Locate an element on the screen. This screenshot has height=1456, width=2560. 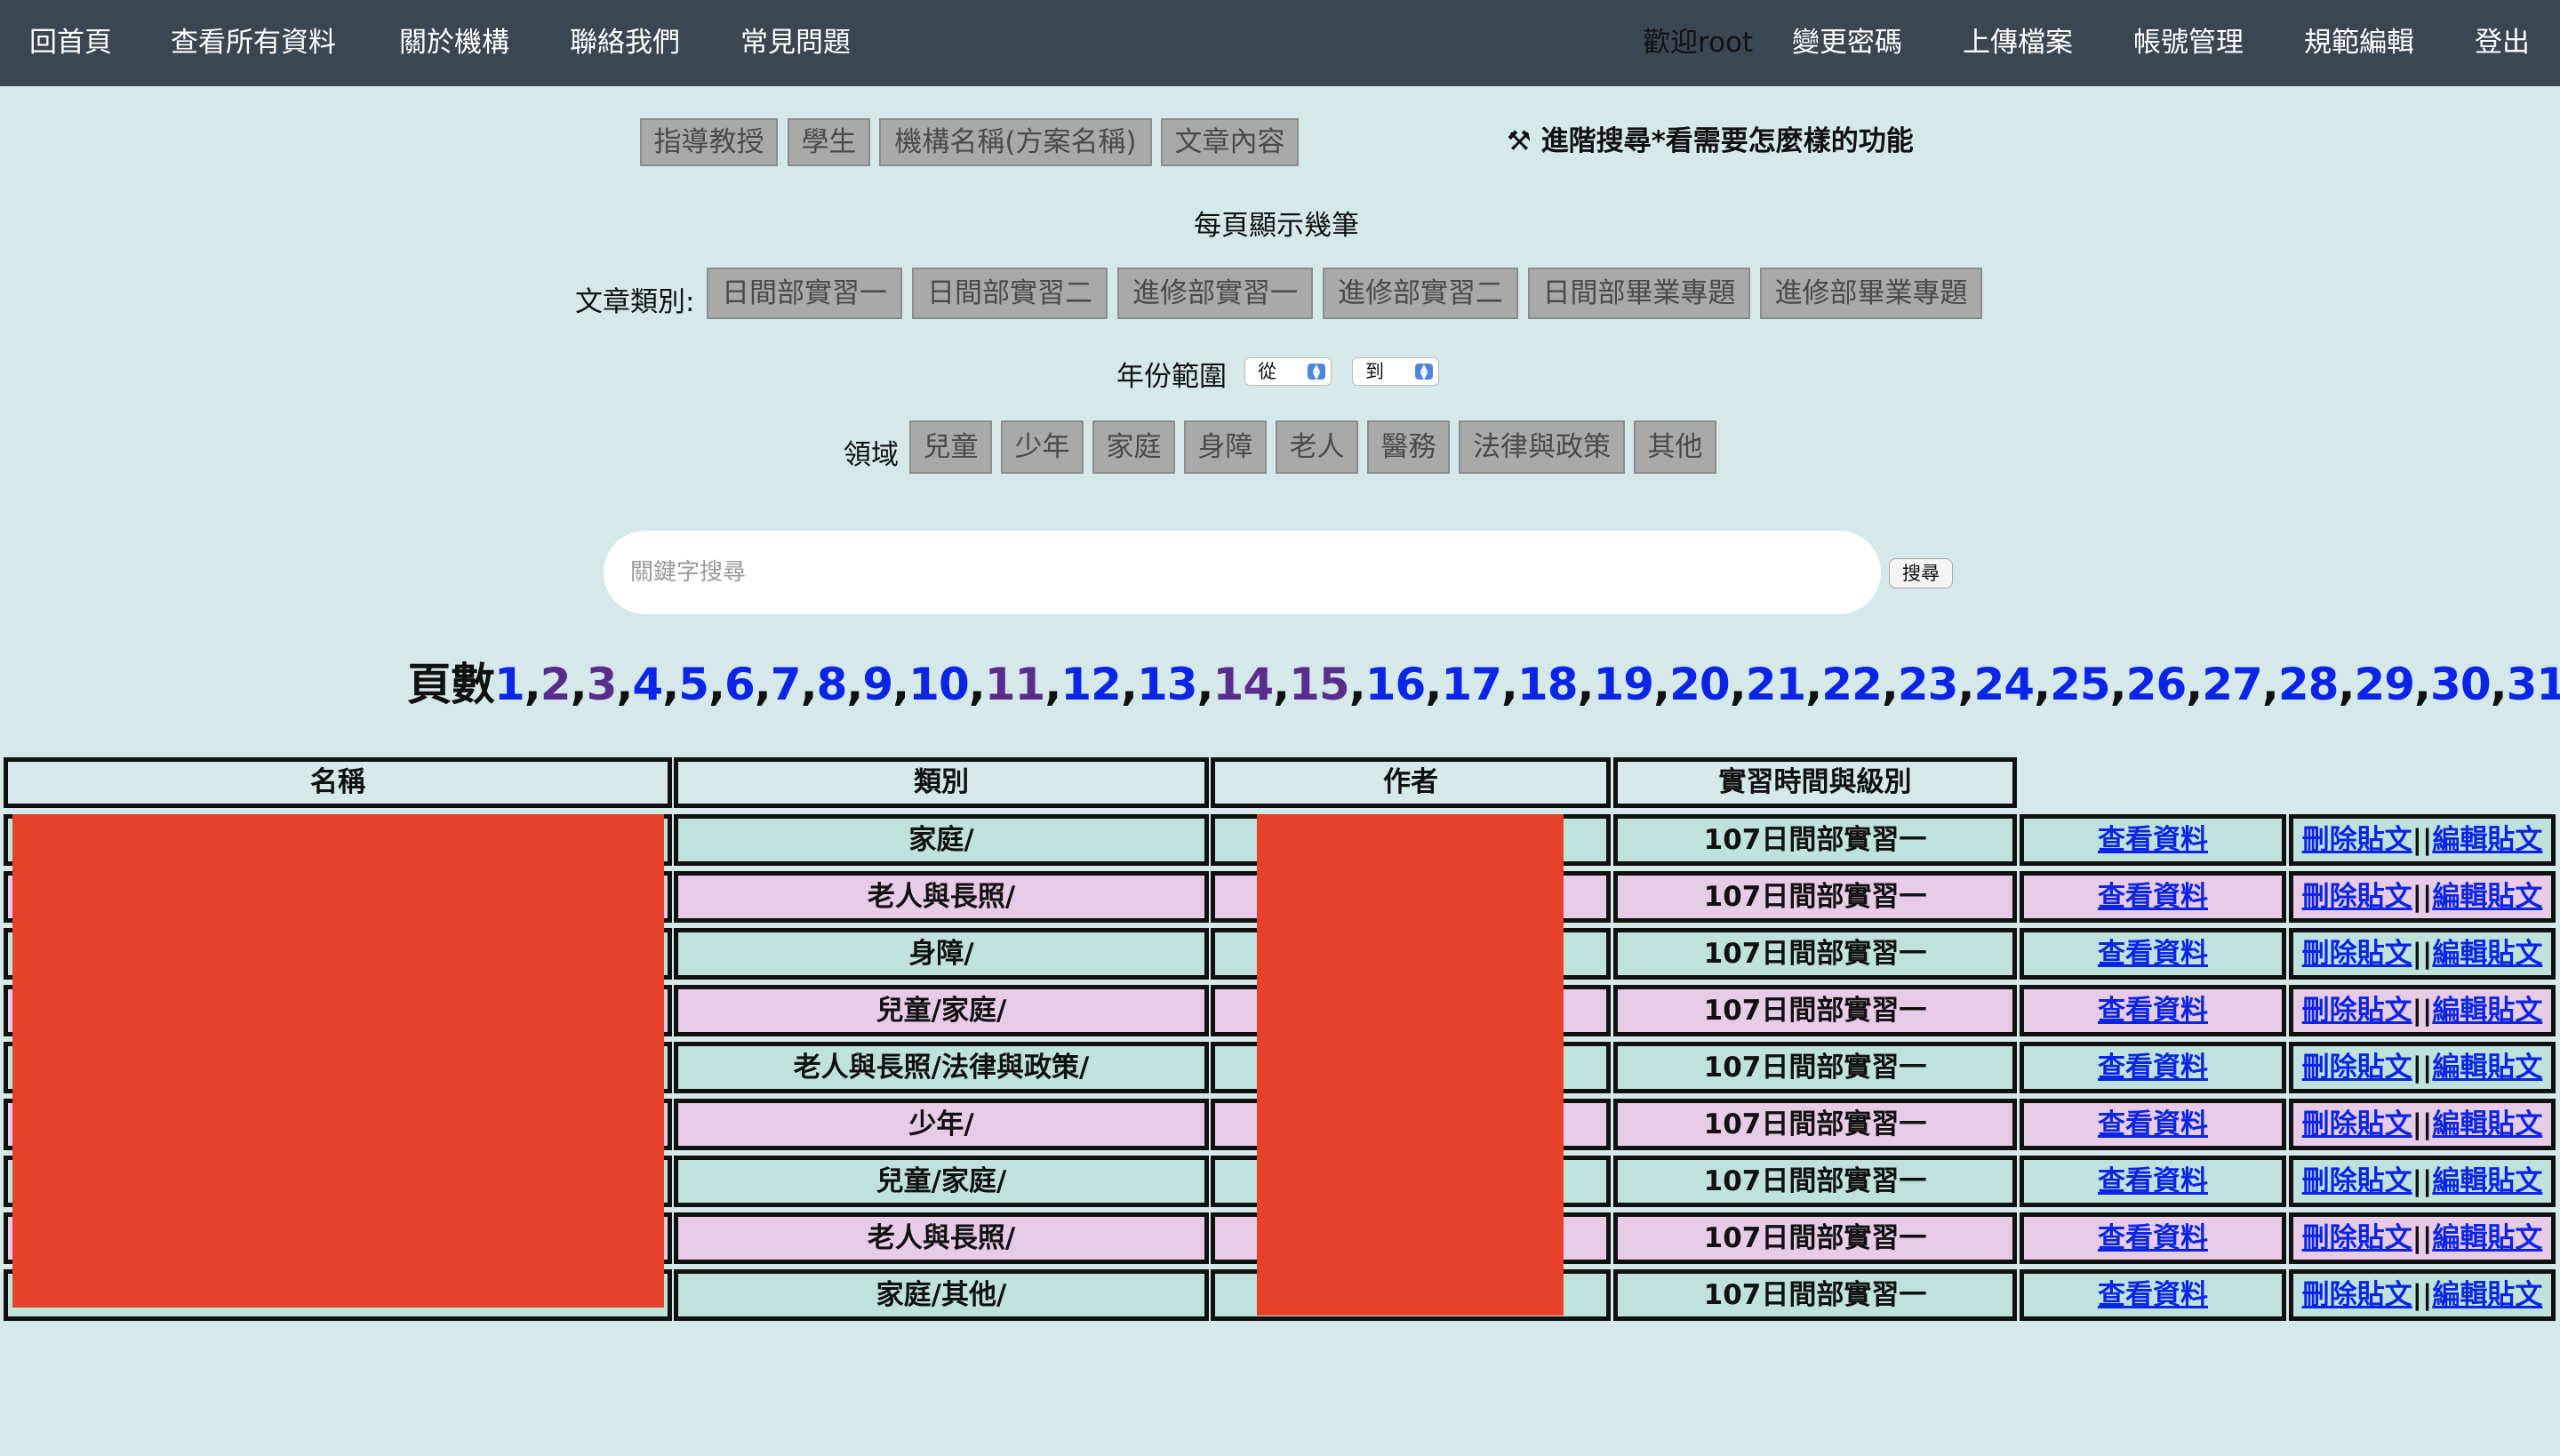
page-link: 22 is located at coordinates (1852, 684).